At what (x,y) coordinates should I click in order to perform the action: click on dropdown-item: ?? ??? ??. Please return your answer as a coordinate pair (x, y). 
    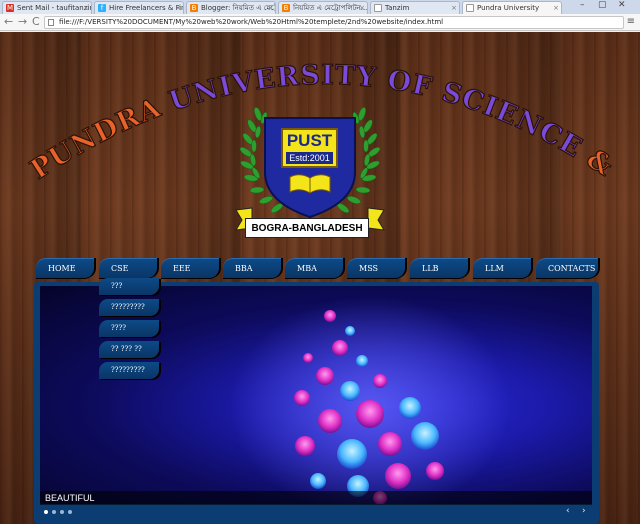
    Looking at the image, I should click on (129, 349).